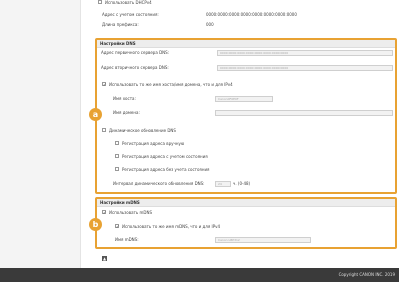  I want to click on secondary-dns-input: 0000:0000:0000:0000:0000:0000:0000:0000, so click(305, 68).